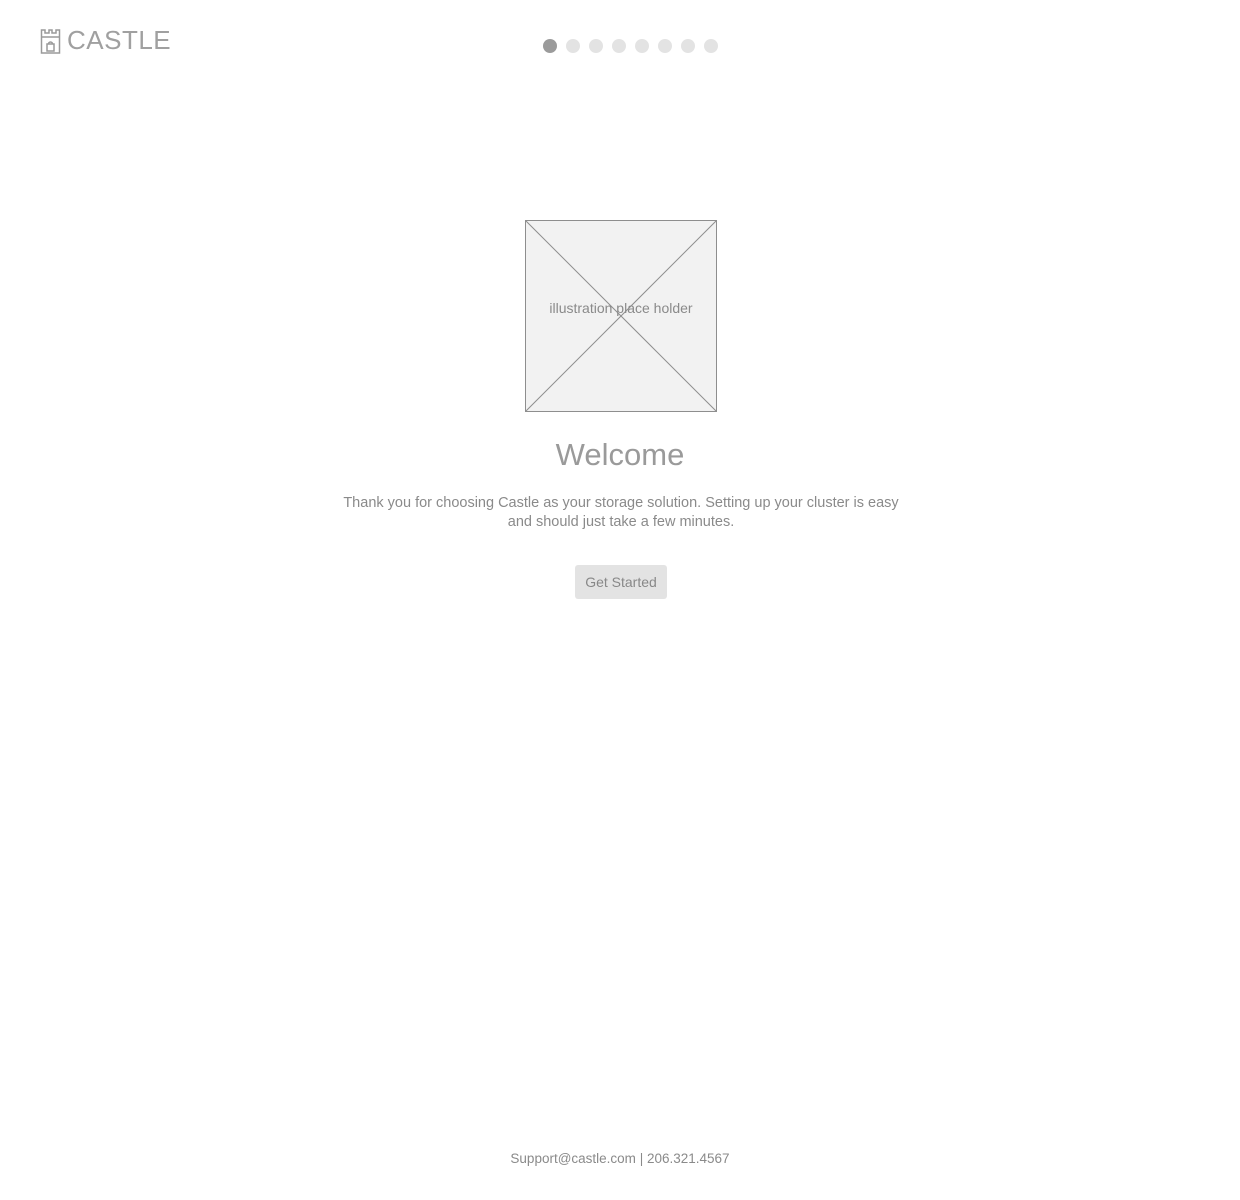 The width and height of the screenshot is (1240, 1200). I want to click on illustration-placeholder: illustration place holder, so click(621, 316).